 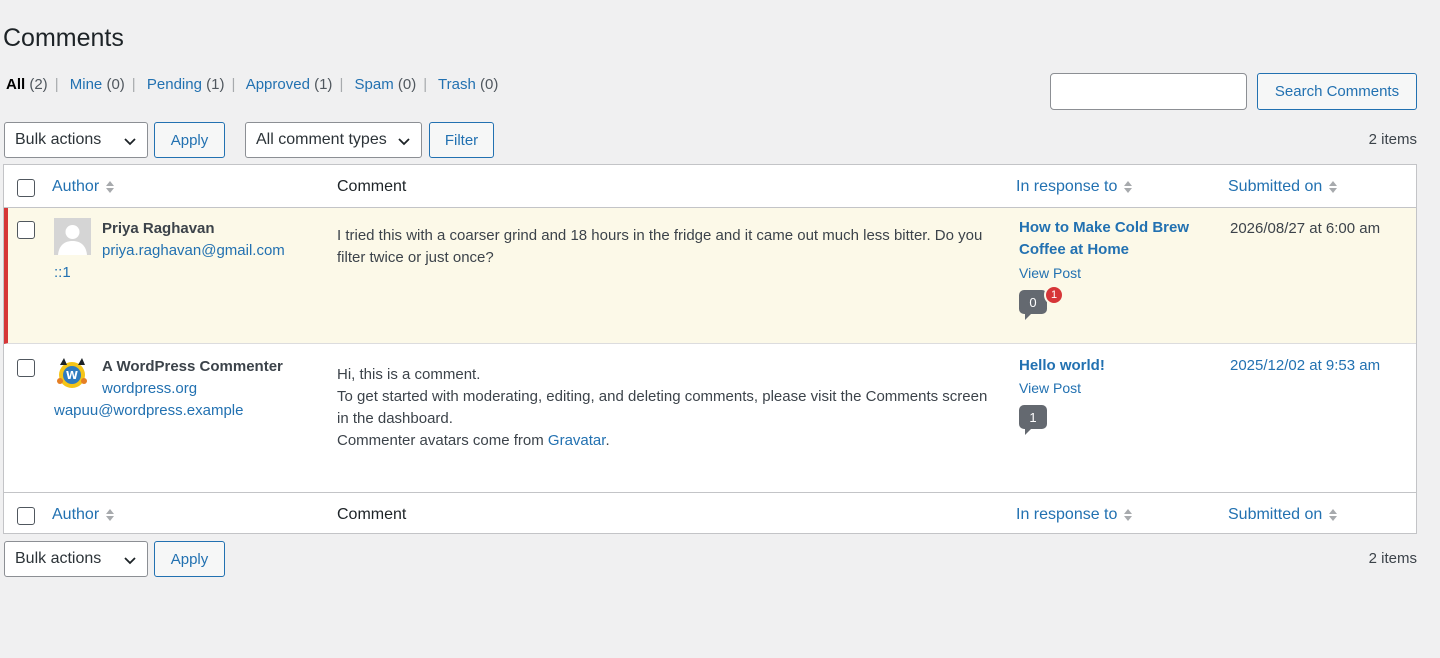 What do you see at coordinates (1148, 91) in the screenshot?
I see `search-input` at bounding box center [1148, 91].